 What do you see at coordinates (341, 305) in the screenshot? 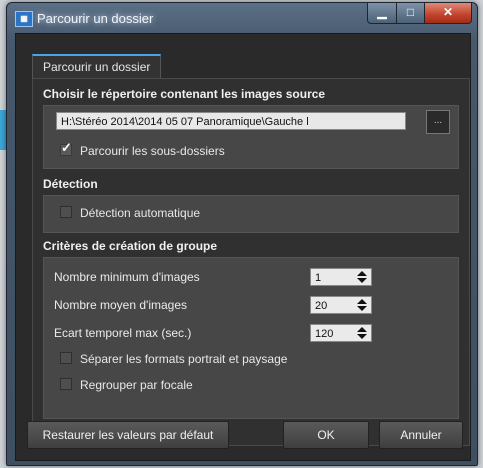
I see `avg-images-spinner: 20` at bounding box center [341, 305].